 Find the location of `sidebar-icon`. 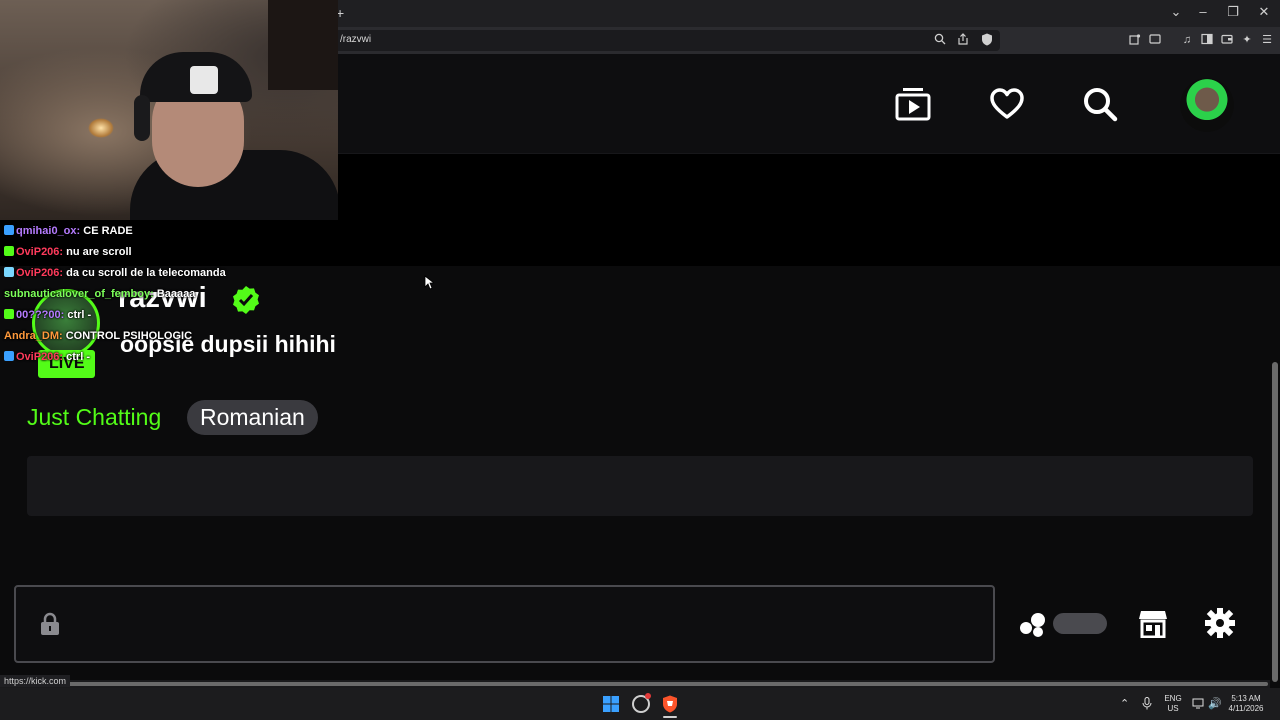

sidebar-icon is located at coordinates (1207, 40).